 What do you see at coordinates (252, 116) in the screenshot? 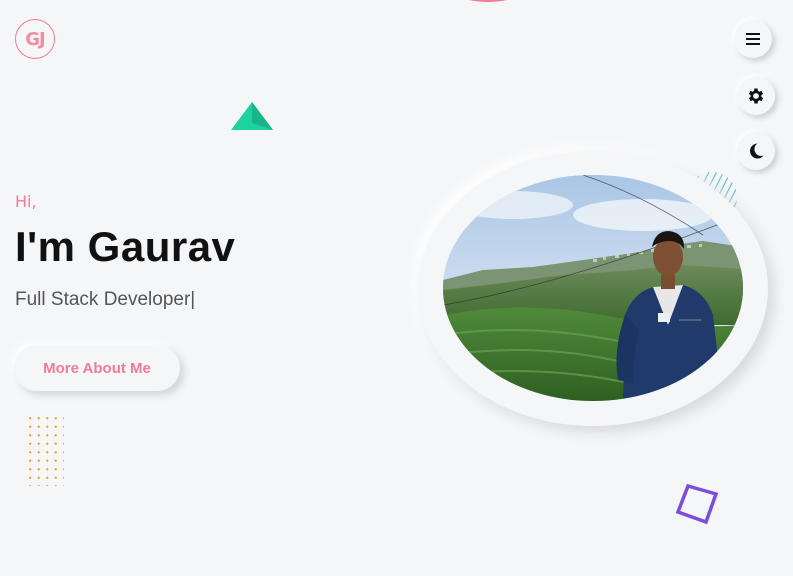
I see `teal-triangle-decoration` at bounding box center [252, 116].